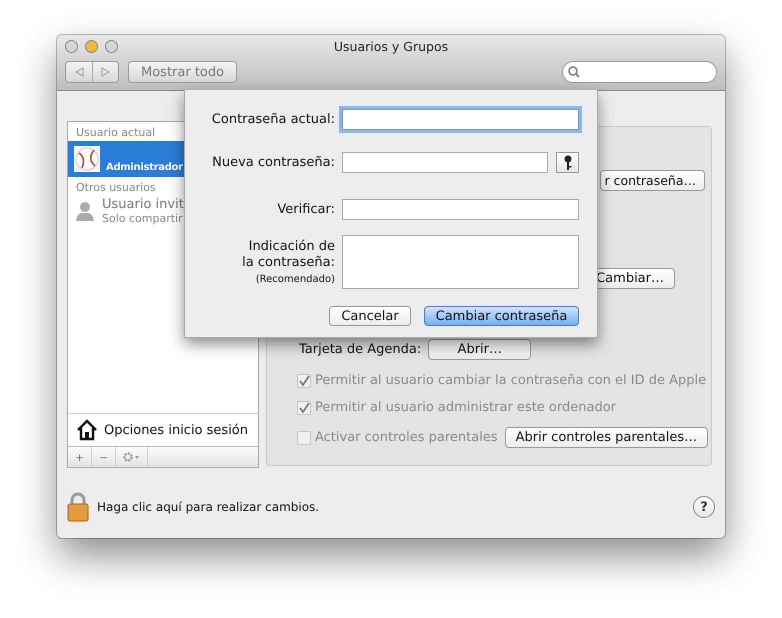 This screenshot has width=782, height=618. Describe the element at coordinates (465, 407) in the screenshot. I see `checkbox-label: Permitir al usuario administrar este ordenador` at that location.